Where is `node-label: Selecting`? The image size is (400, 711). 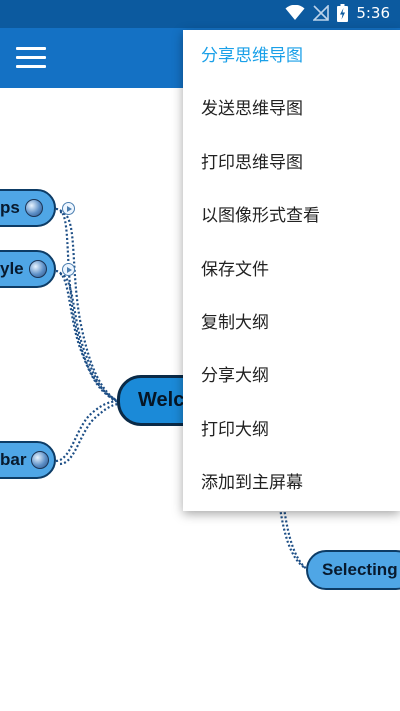 node-label: Selecting is located at coordinates (360, 569).